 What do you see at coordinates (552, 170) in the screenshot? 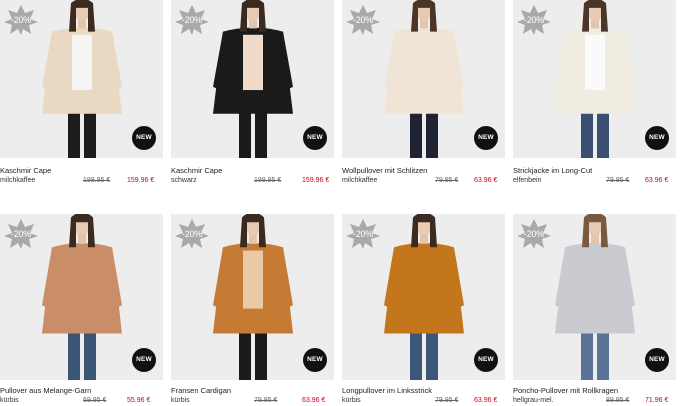
I see `product-name: Strickjacke im Long-Cut` at bounding box center [552, 170].